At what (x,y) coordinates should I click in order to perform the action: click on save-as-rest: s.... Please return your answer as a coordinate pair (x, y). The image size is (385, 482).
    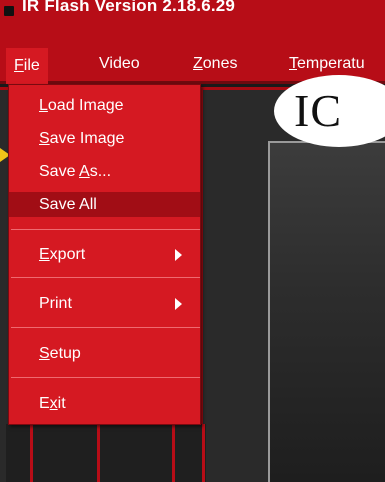
    Looking at the image, I should click on (100, 171).